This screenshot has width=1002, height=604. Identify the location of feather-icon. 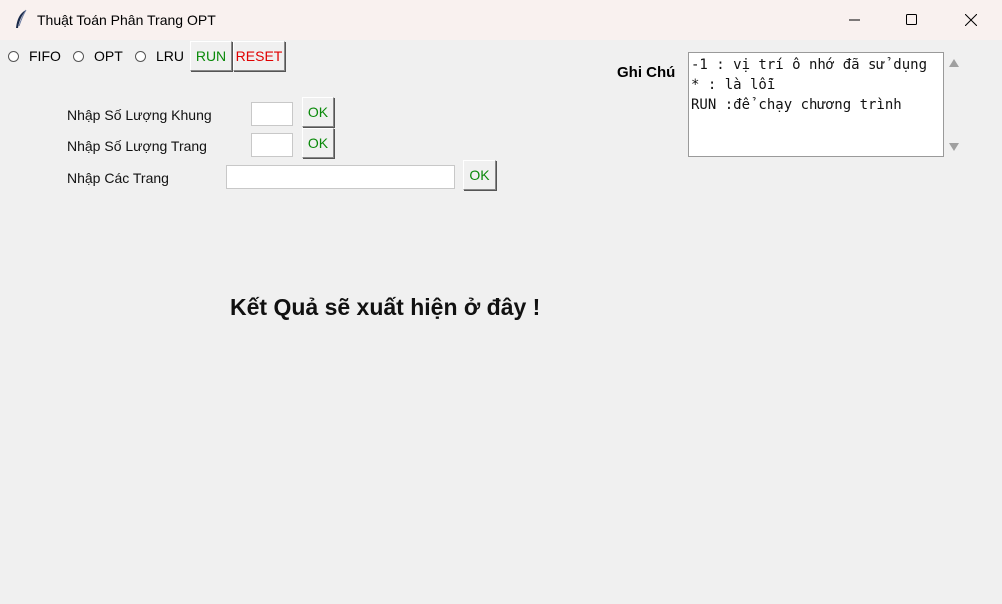
(21, 18).